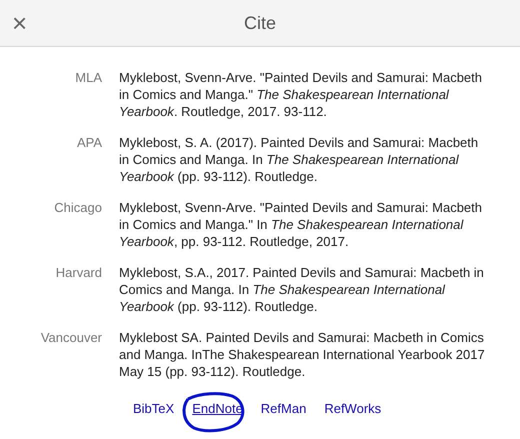 Image resolution: width=520 pixels, height=439 pixels. I want to click on citation-style-label: Vancouver, so click(71, 338).